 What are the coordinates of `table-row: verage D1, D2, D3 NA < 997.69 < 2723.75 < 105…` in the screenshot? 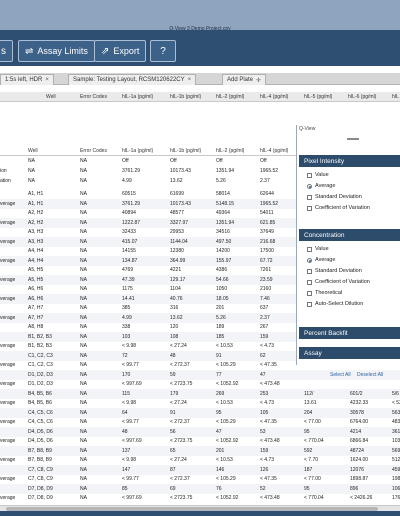 It's located at (200, 384).